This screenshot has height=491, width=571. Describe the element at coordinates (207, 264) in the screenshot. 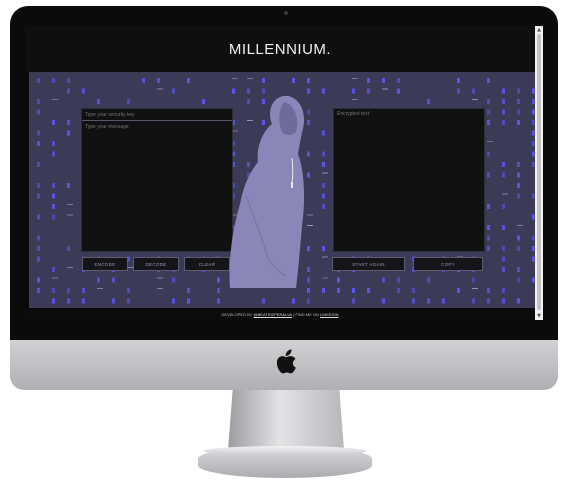

I see `clear-button: CLEAR` at that location.